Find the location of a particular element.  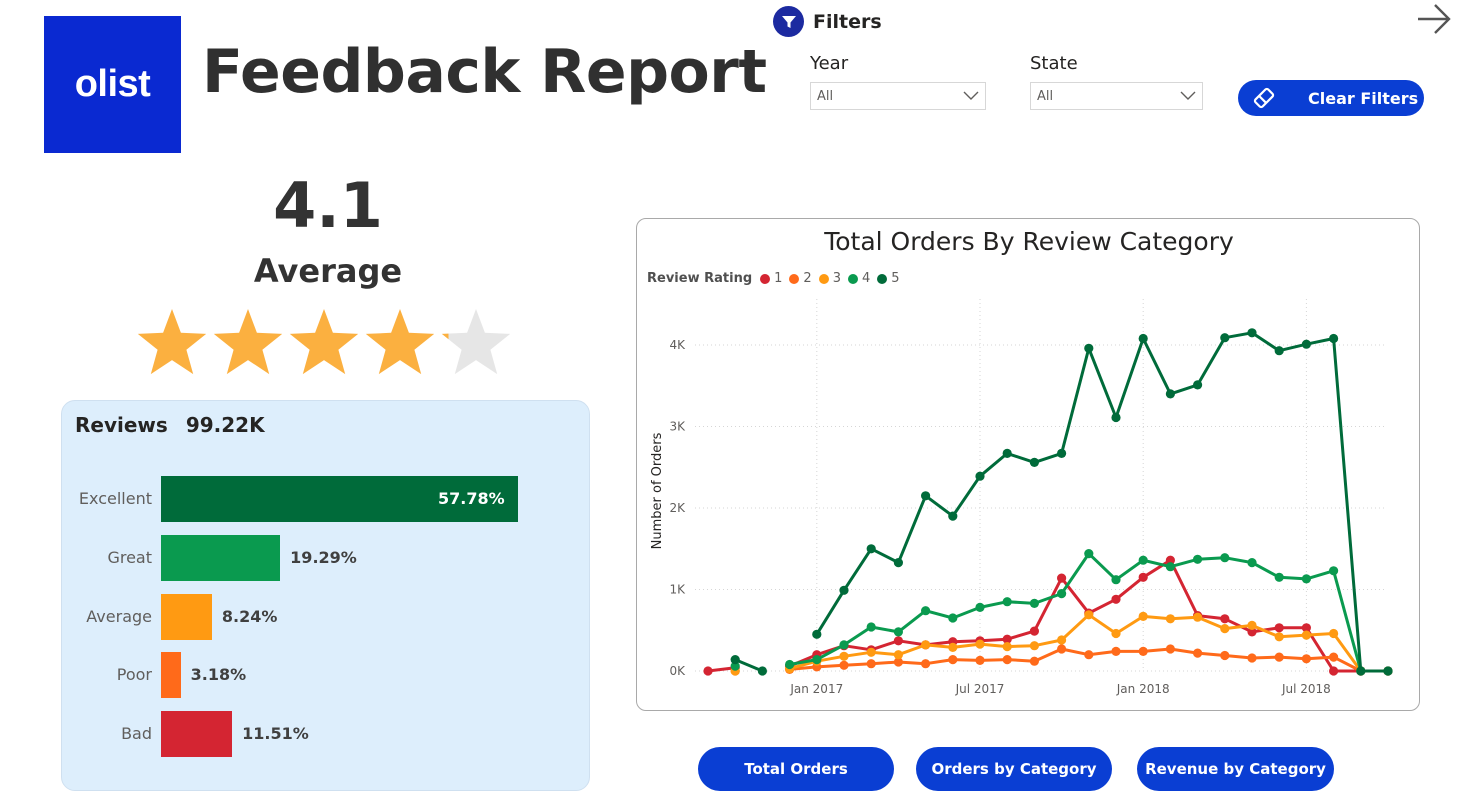

year-dropdown: All is located at coordinates (898, 96).